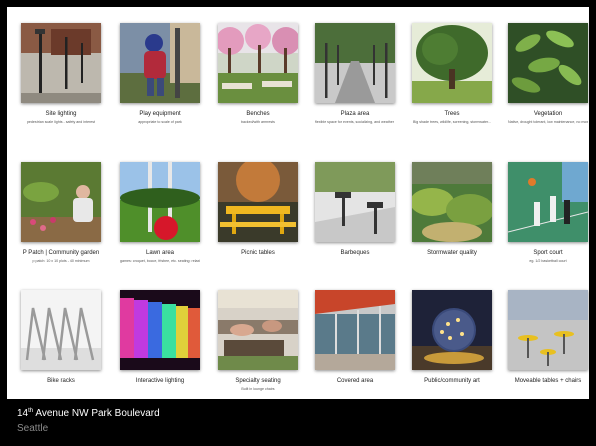 Image resolution: width=596 pixels, height=446 pixels. I want to click on amenity-tile: Picnic tables, so click(258, 209).